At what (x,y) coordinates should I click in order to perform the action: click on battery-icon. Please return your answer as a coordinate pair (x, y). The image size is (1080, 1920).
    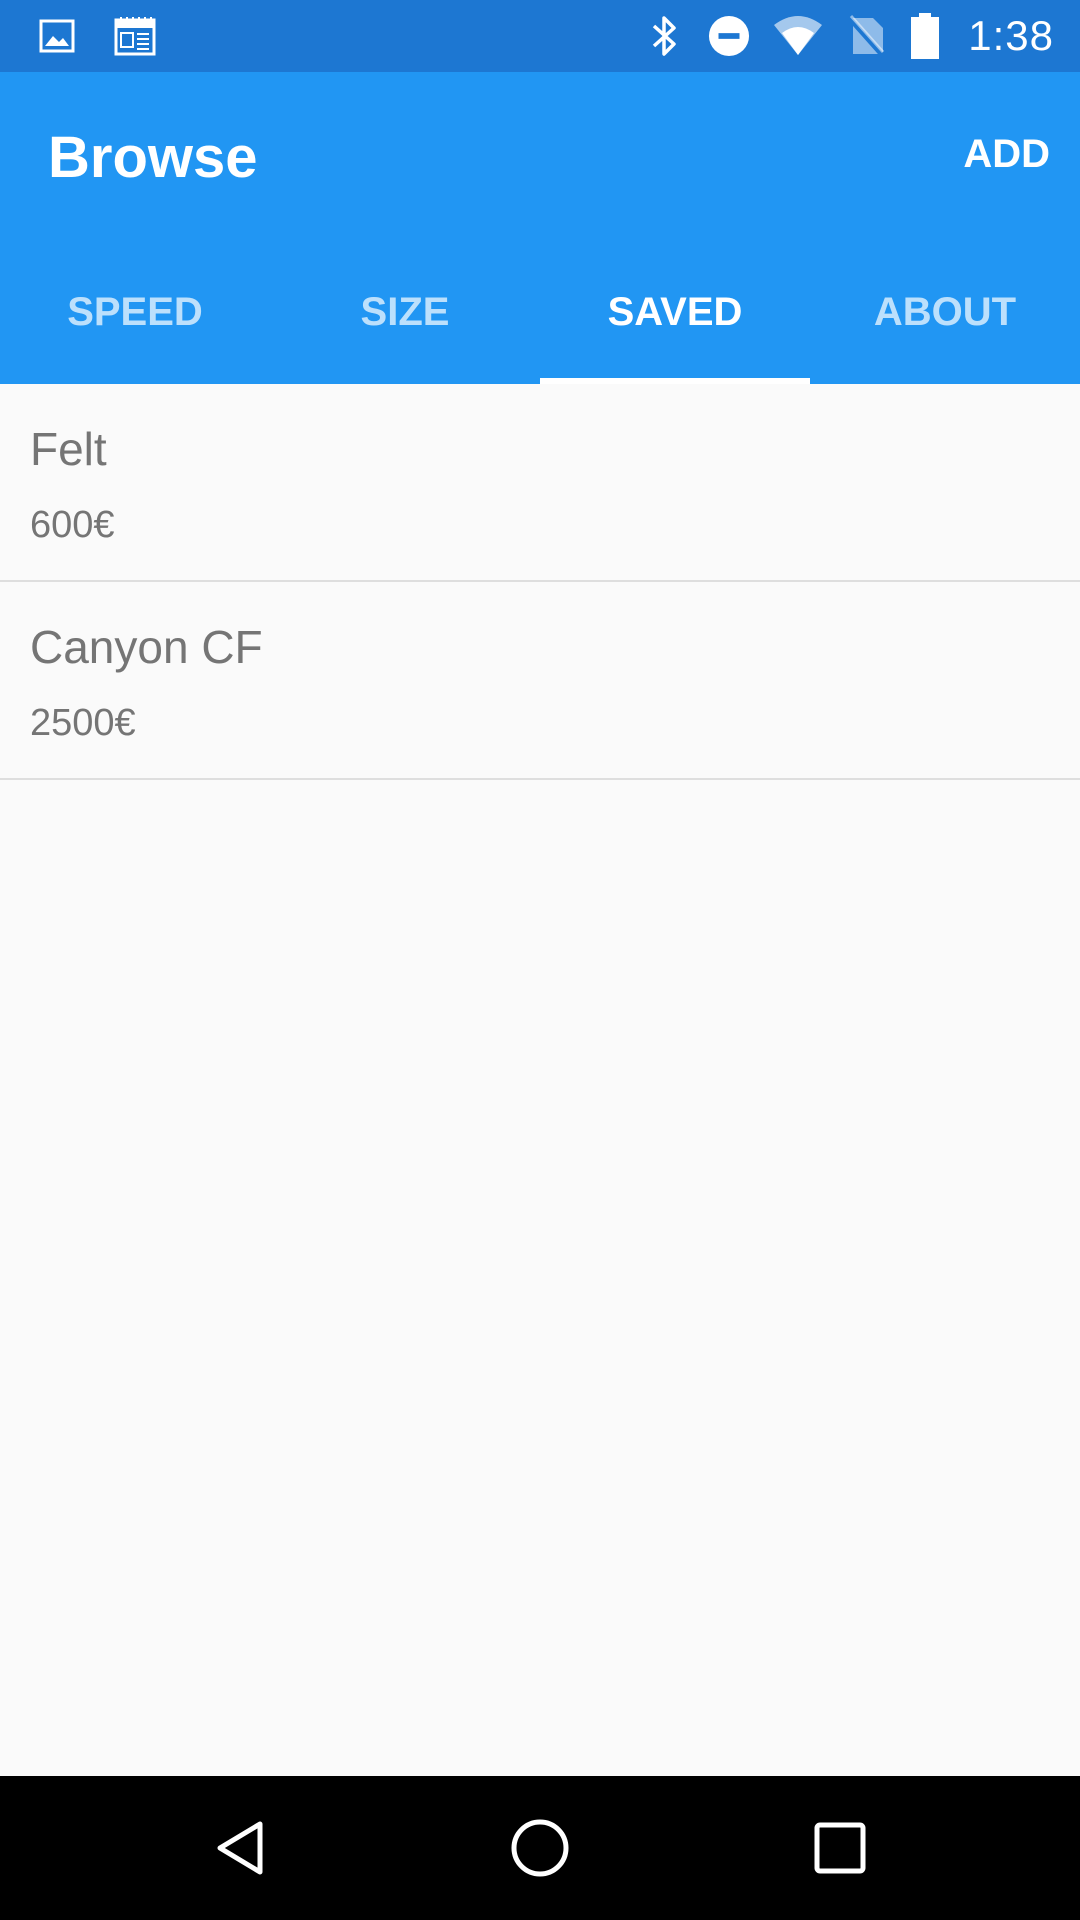
    Looking at the image, I should click on (925, 36).